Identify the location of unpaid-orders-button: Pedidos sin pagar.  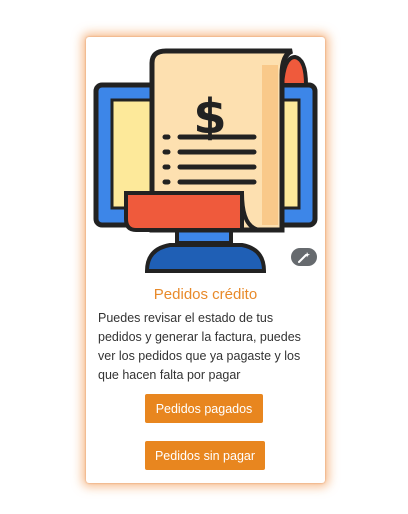
(205, 455).